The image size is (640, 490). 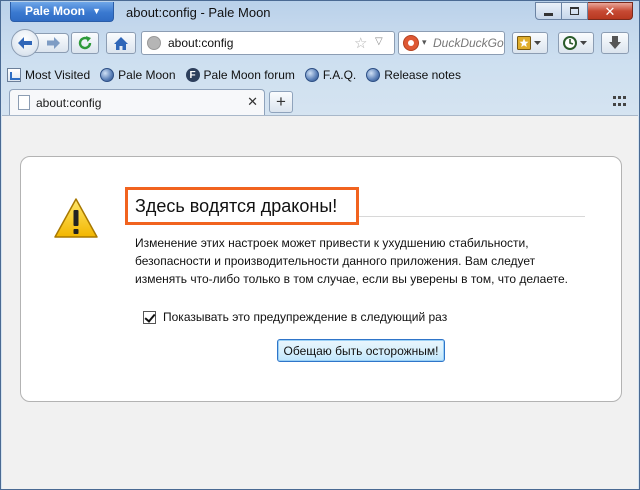 What do you see at coordinates (198, 12) in the screenshot?
I see `window-title: about:config - Pale Moon` at bounding box center [198, 12].